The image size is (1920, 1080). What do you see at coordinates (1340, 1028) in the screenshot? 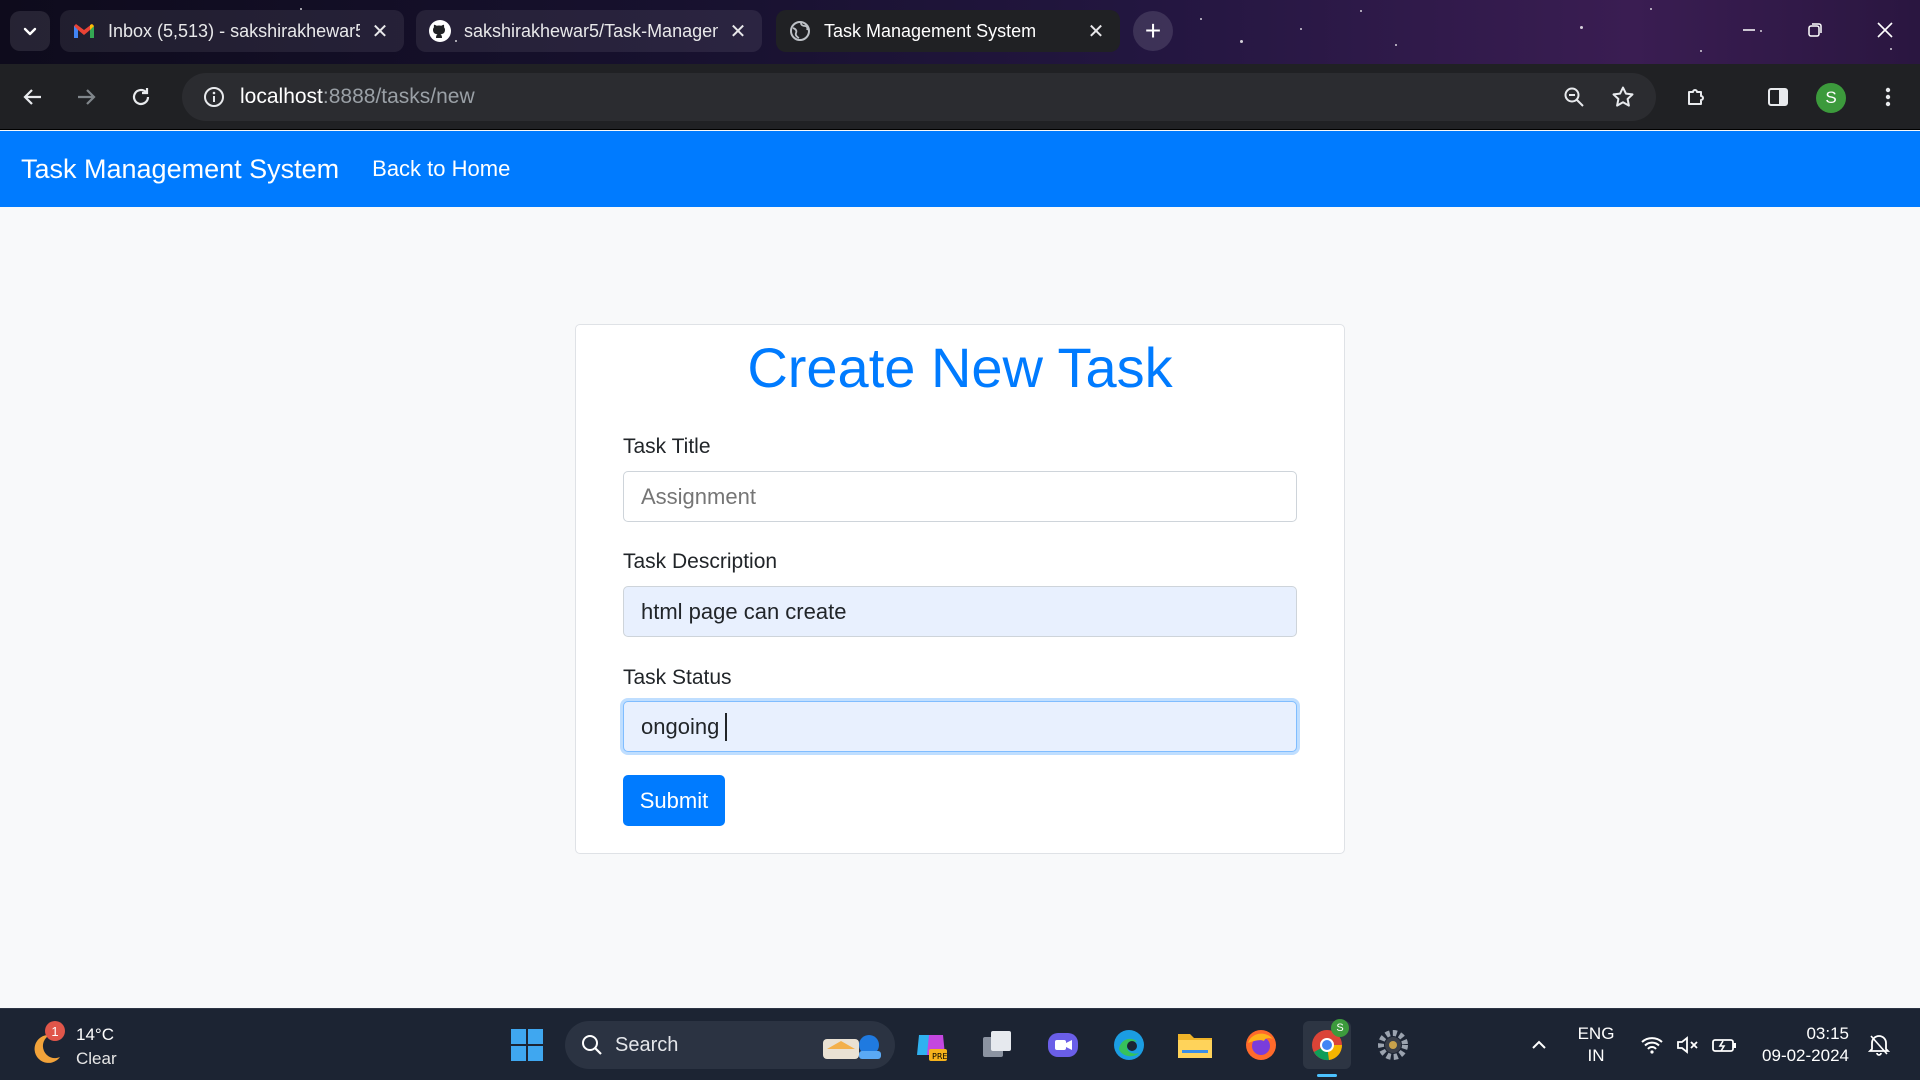
I see `chrome-profile-badge: S` at bounding box center [1340, 1028].